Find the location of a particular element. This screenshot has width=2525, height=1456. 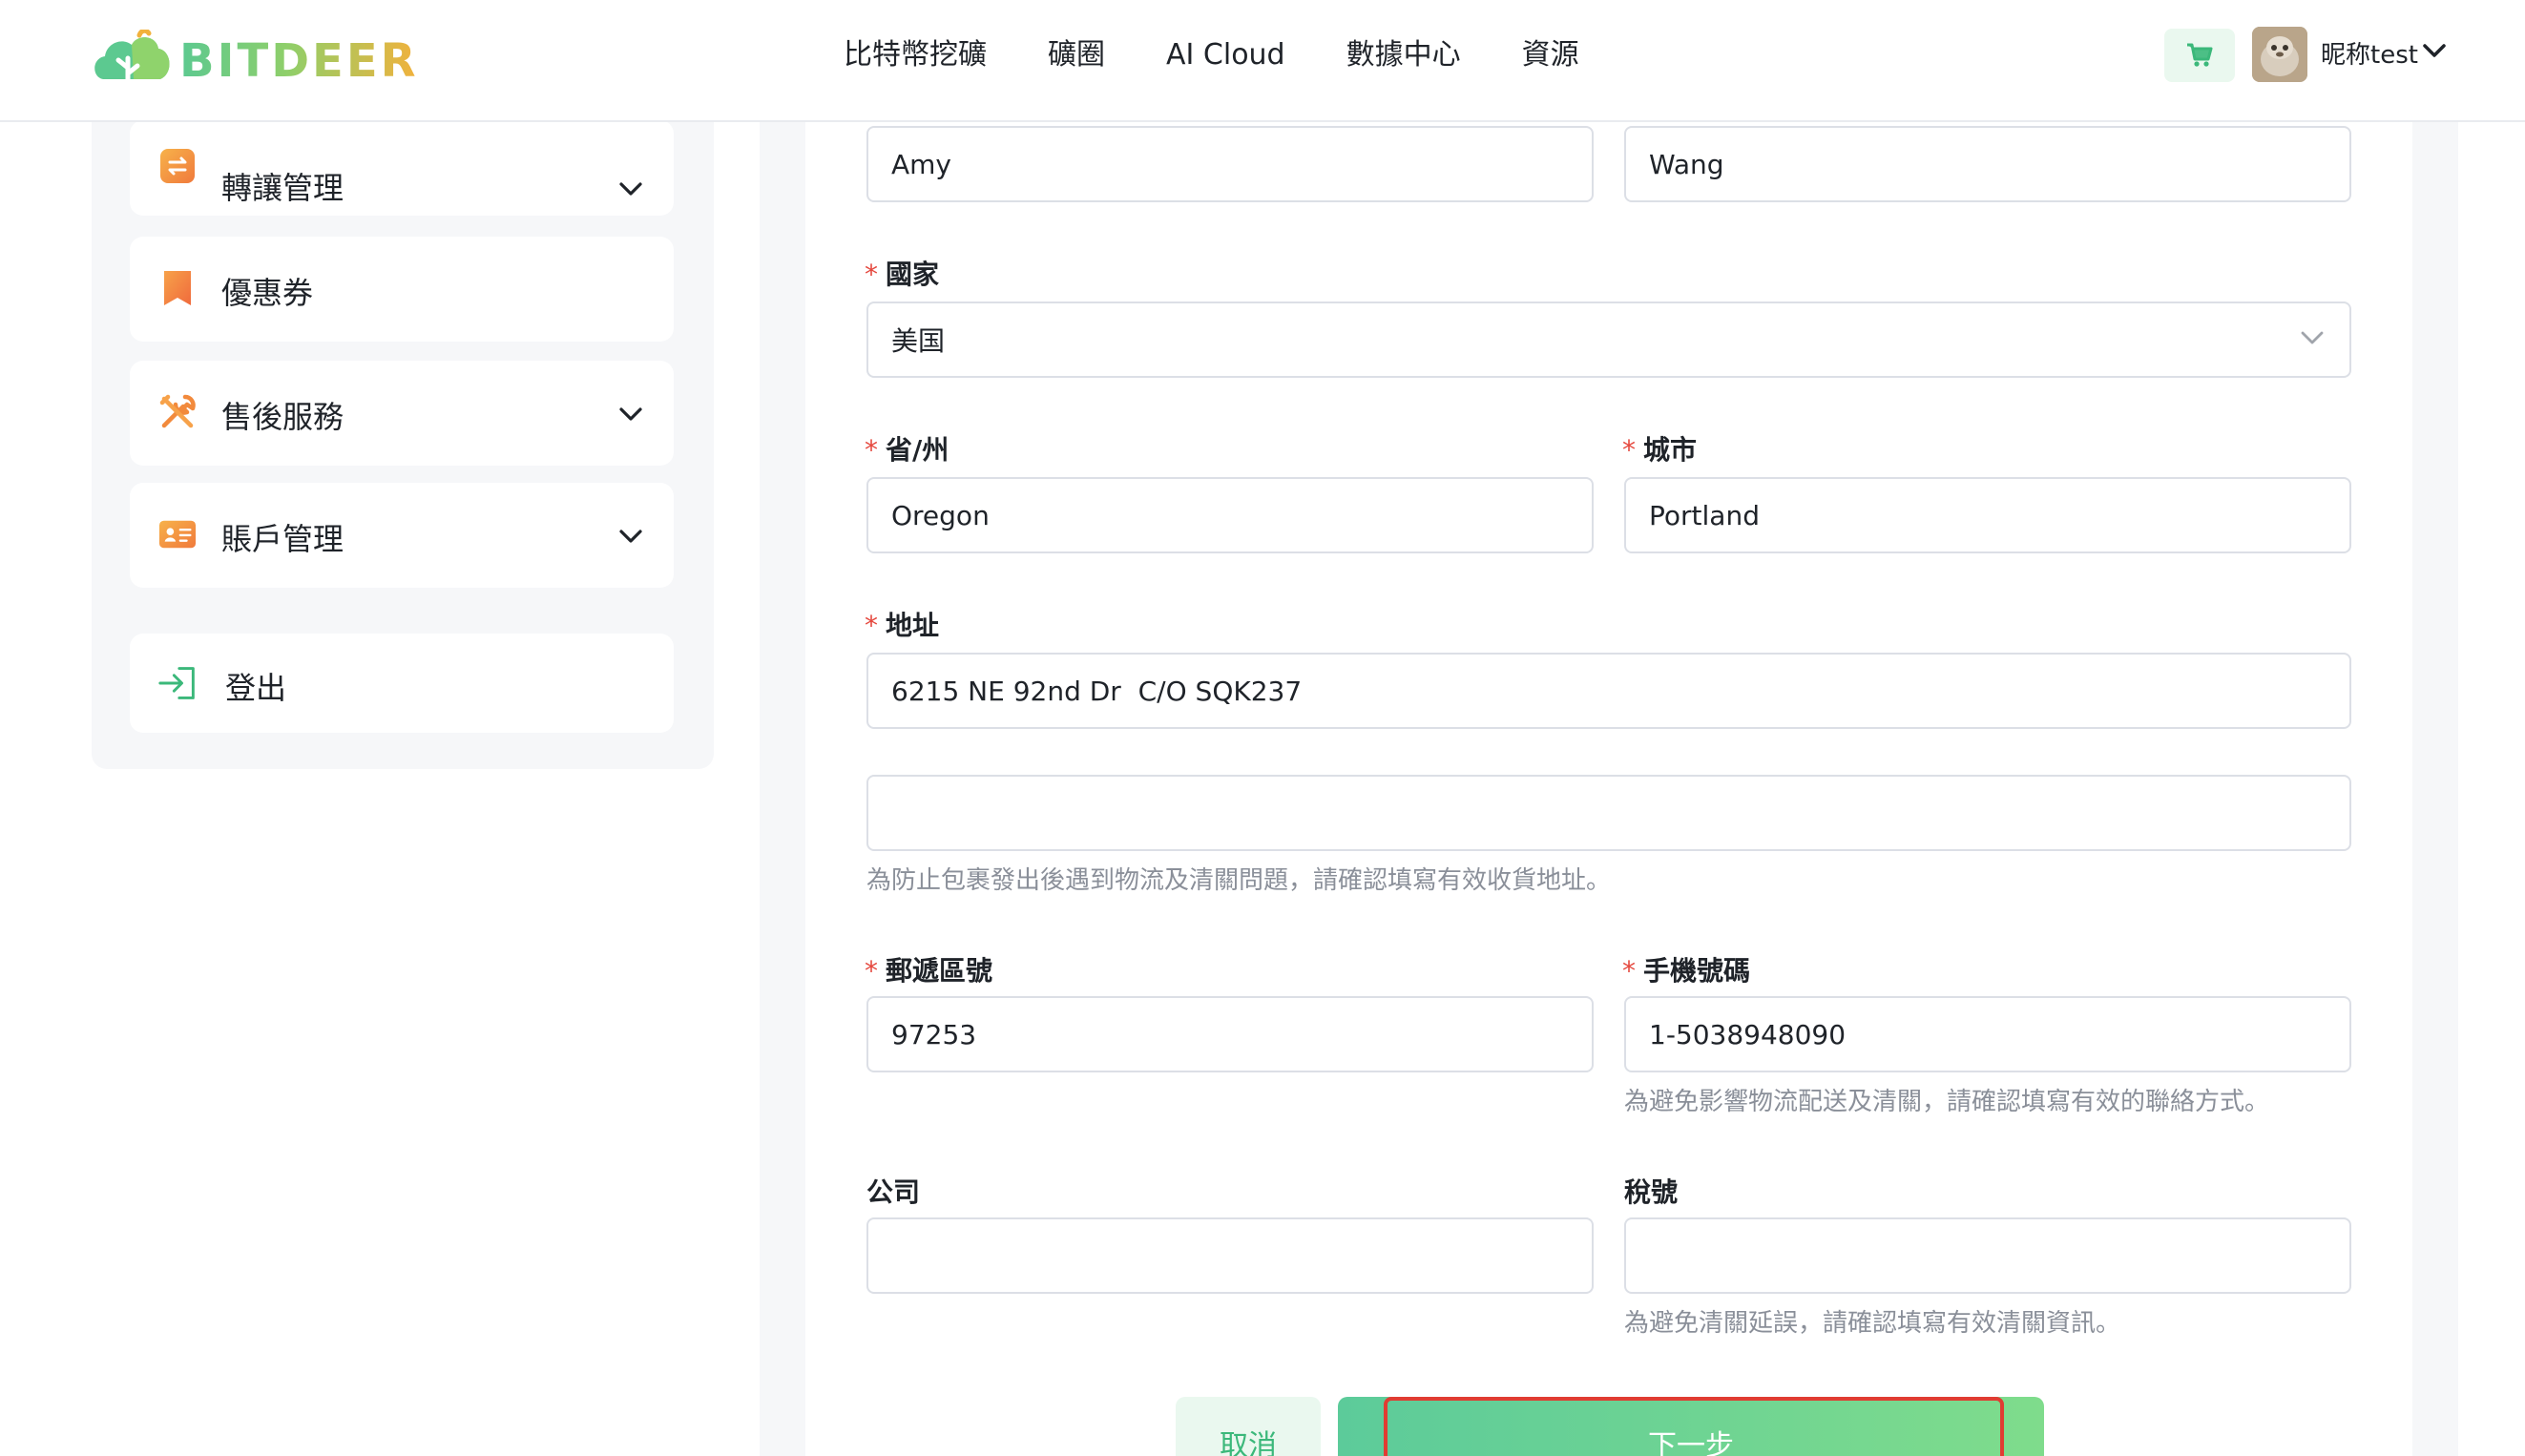

tax-id-input is located at coordinates (1999, 1255).